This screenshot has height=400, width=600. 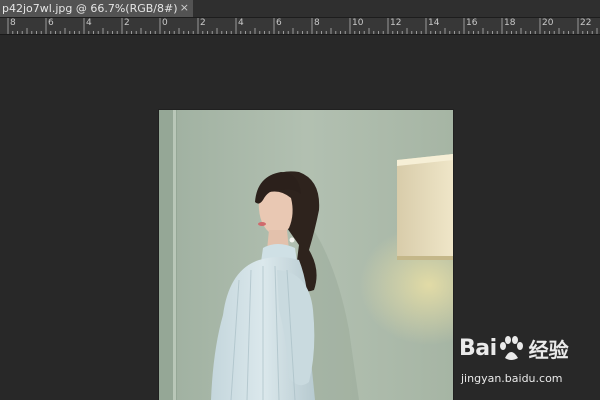 What do you see at coordinates (434, 23) in the screenshot?
I see `ruler-label: 14` at bounding box center [434, 23].